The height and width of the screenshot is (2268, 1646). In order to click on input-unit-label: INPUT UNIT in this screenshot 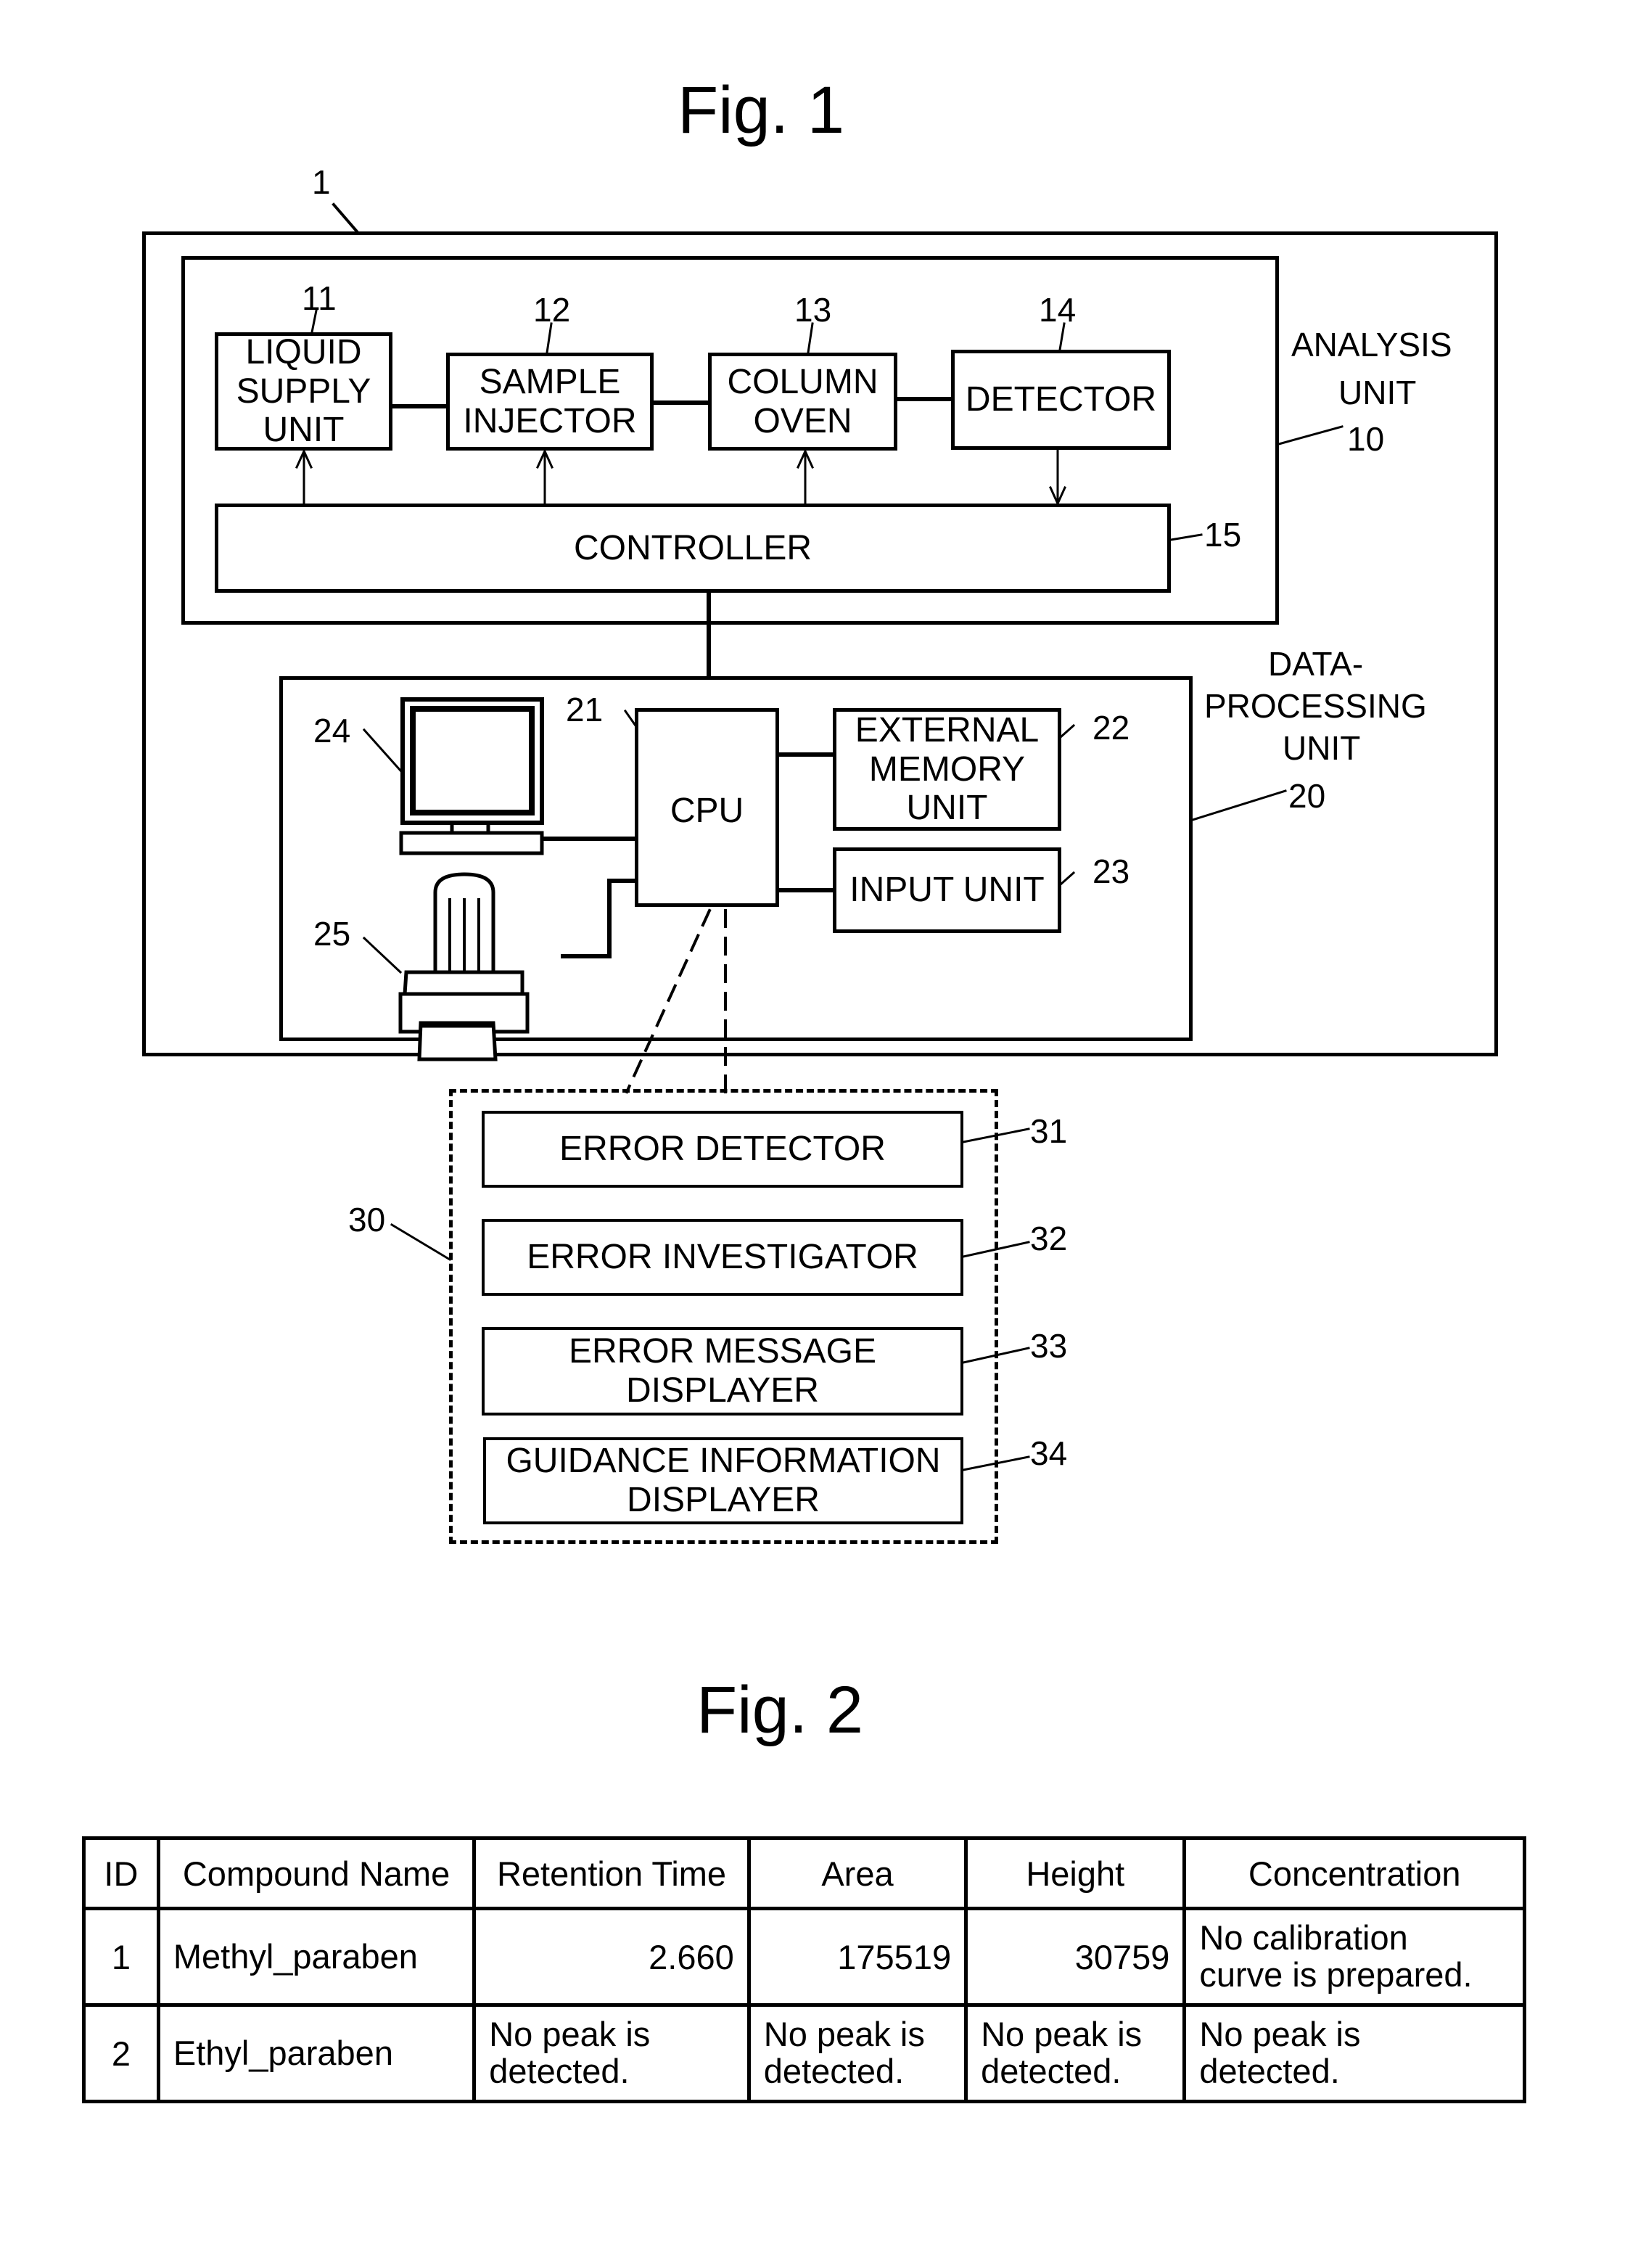, I will do `click(947, 891)`.